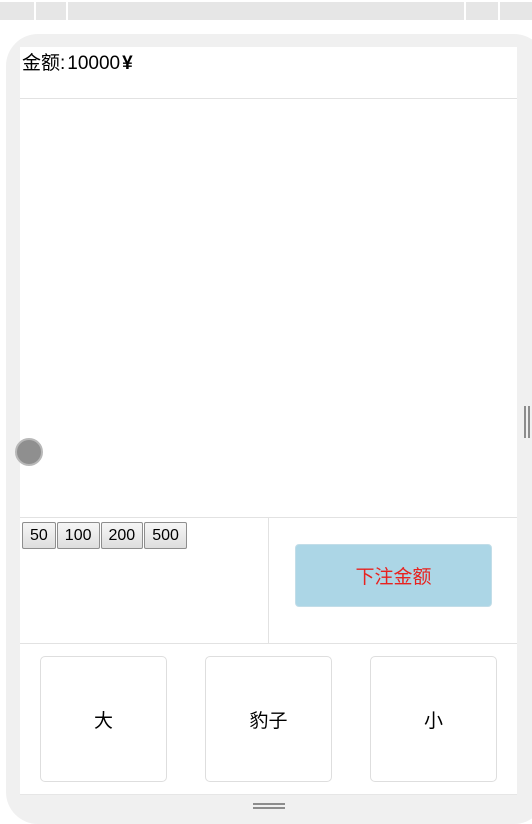 Image resolution: width=532 pixels, height=824 pixels. I want to click on amount-label: 金额:, so click(44, 63).